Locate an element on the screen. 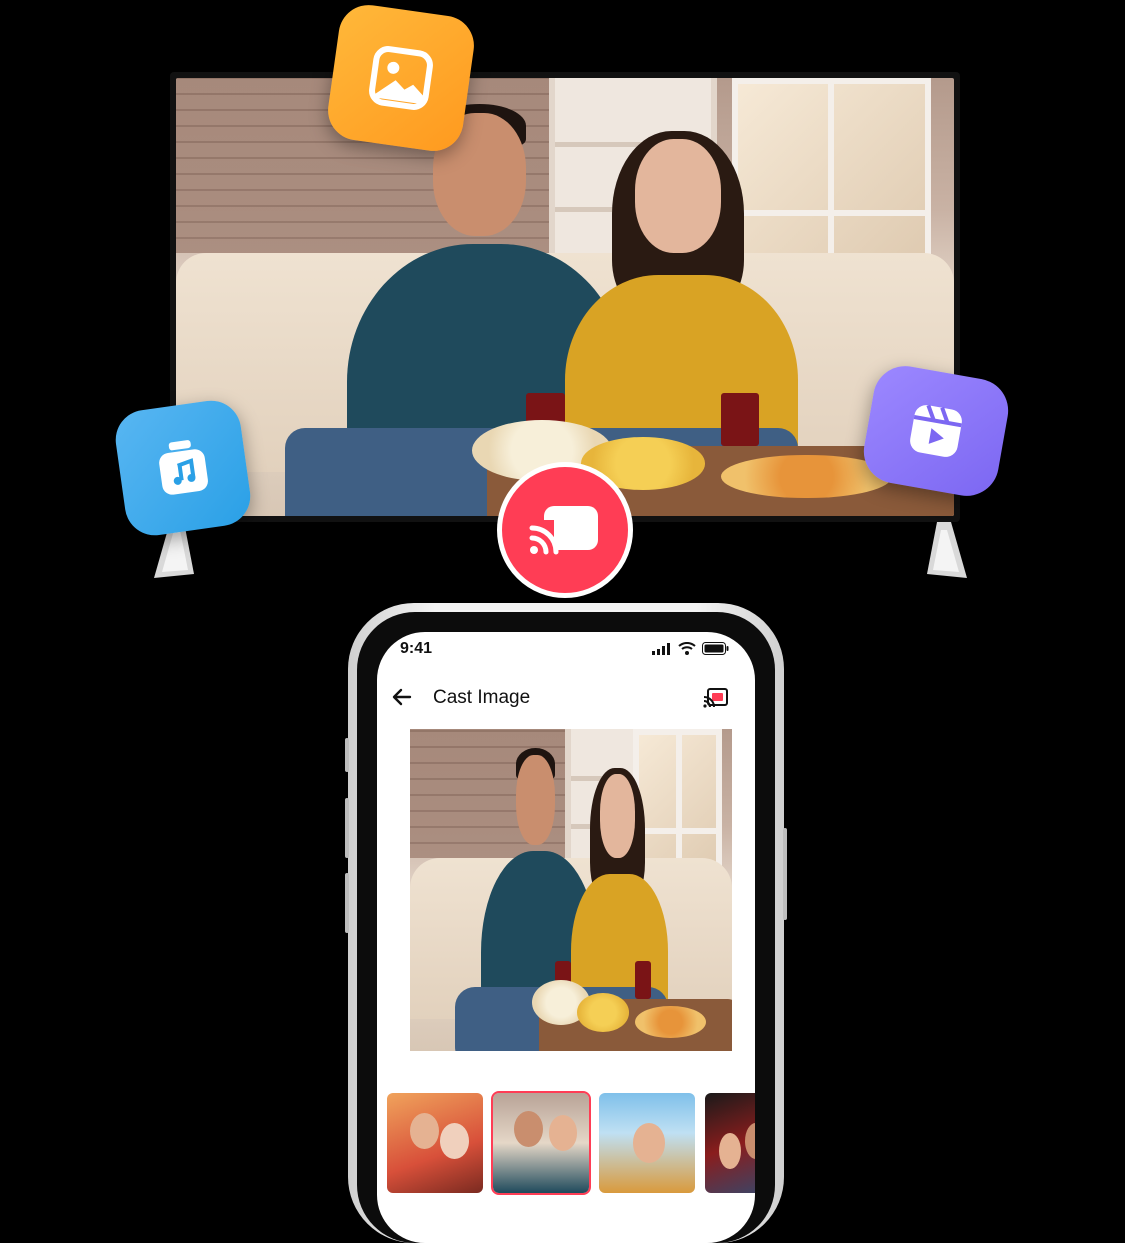 Image resolution: width=1125 pixels, height=1243 pixels. cast-icon is located at coordinates (565, 530).